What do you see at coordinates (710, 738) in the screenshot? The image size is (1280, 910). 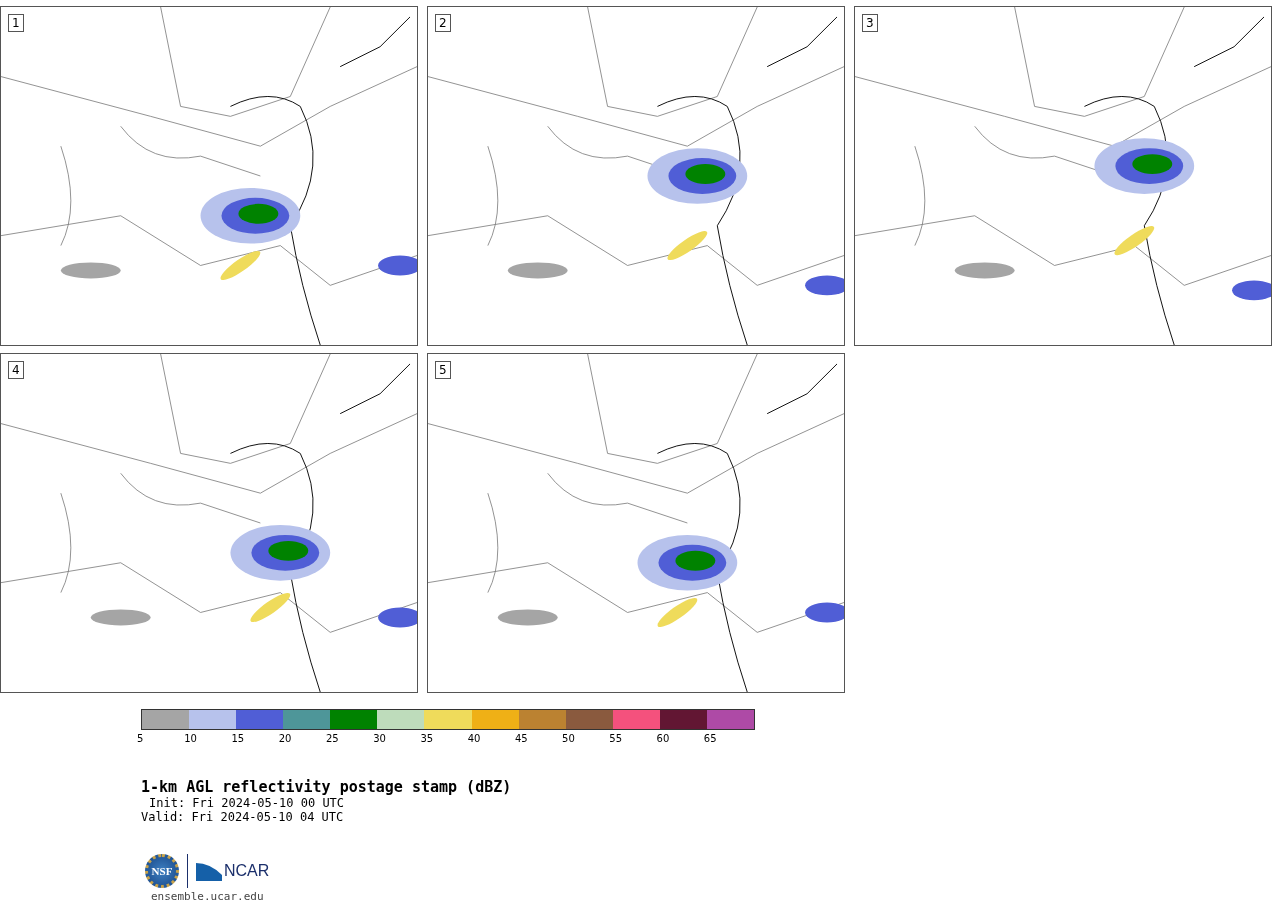 I see `tick-label: 65` at bounding box center [710, 738].